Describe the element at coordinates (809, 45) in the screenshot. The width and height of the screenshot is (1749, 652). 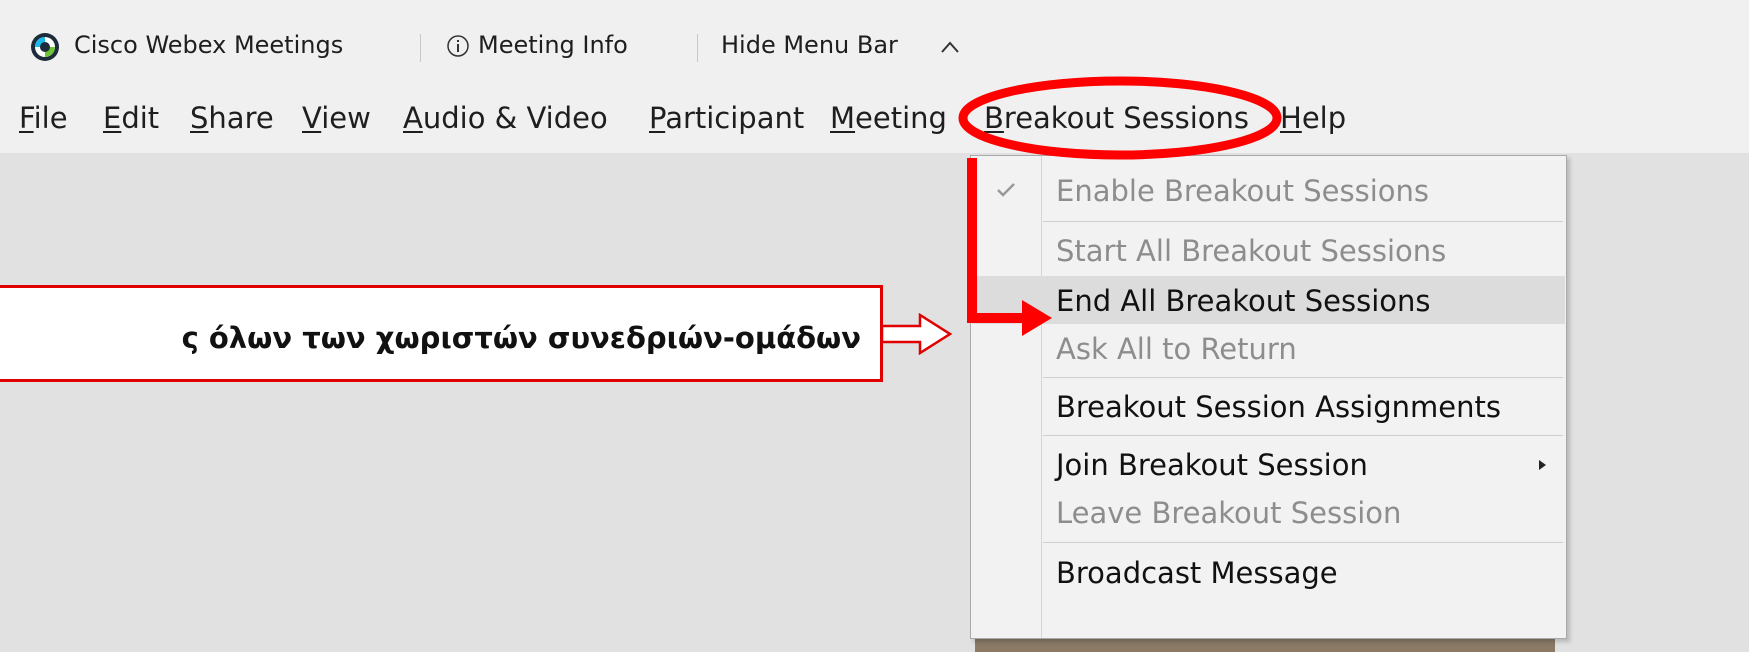
I see `hide-menu-bar-button: Hide Menu Bar` at that location.